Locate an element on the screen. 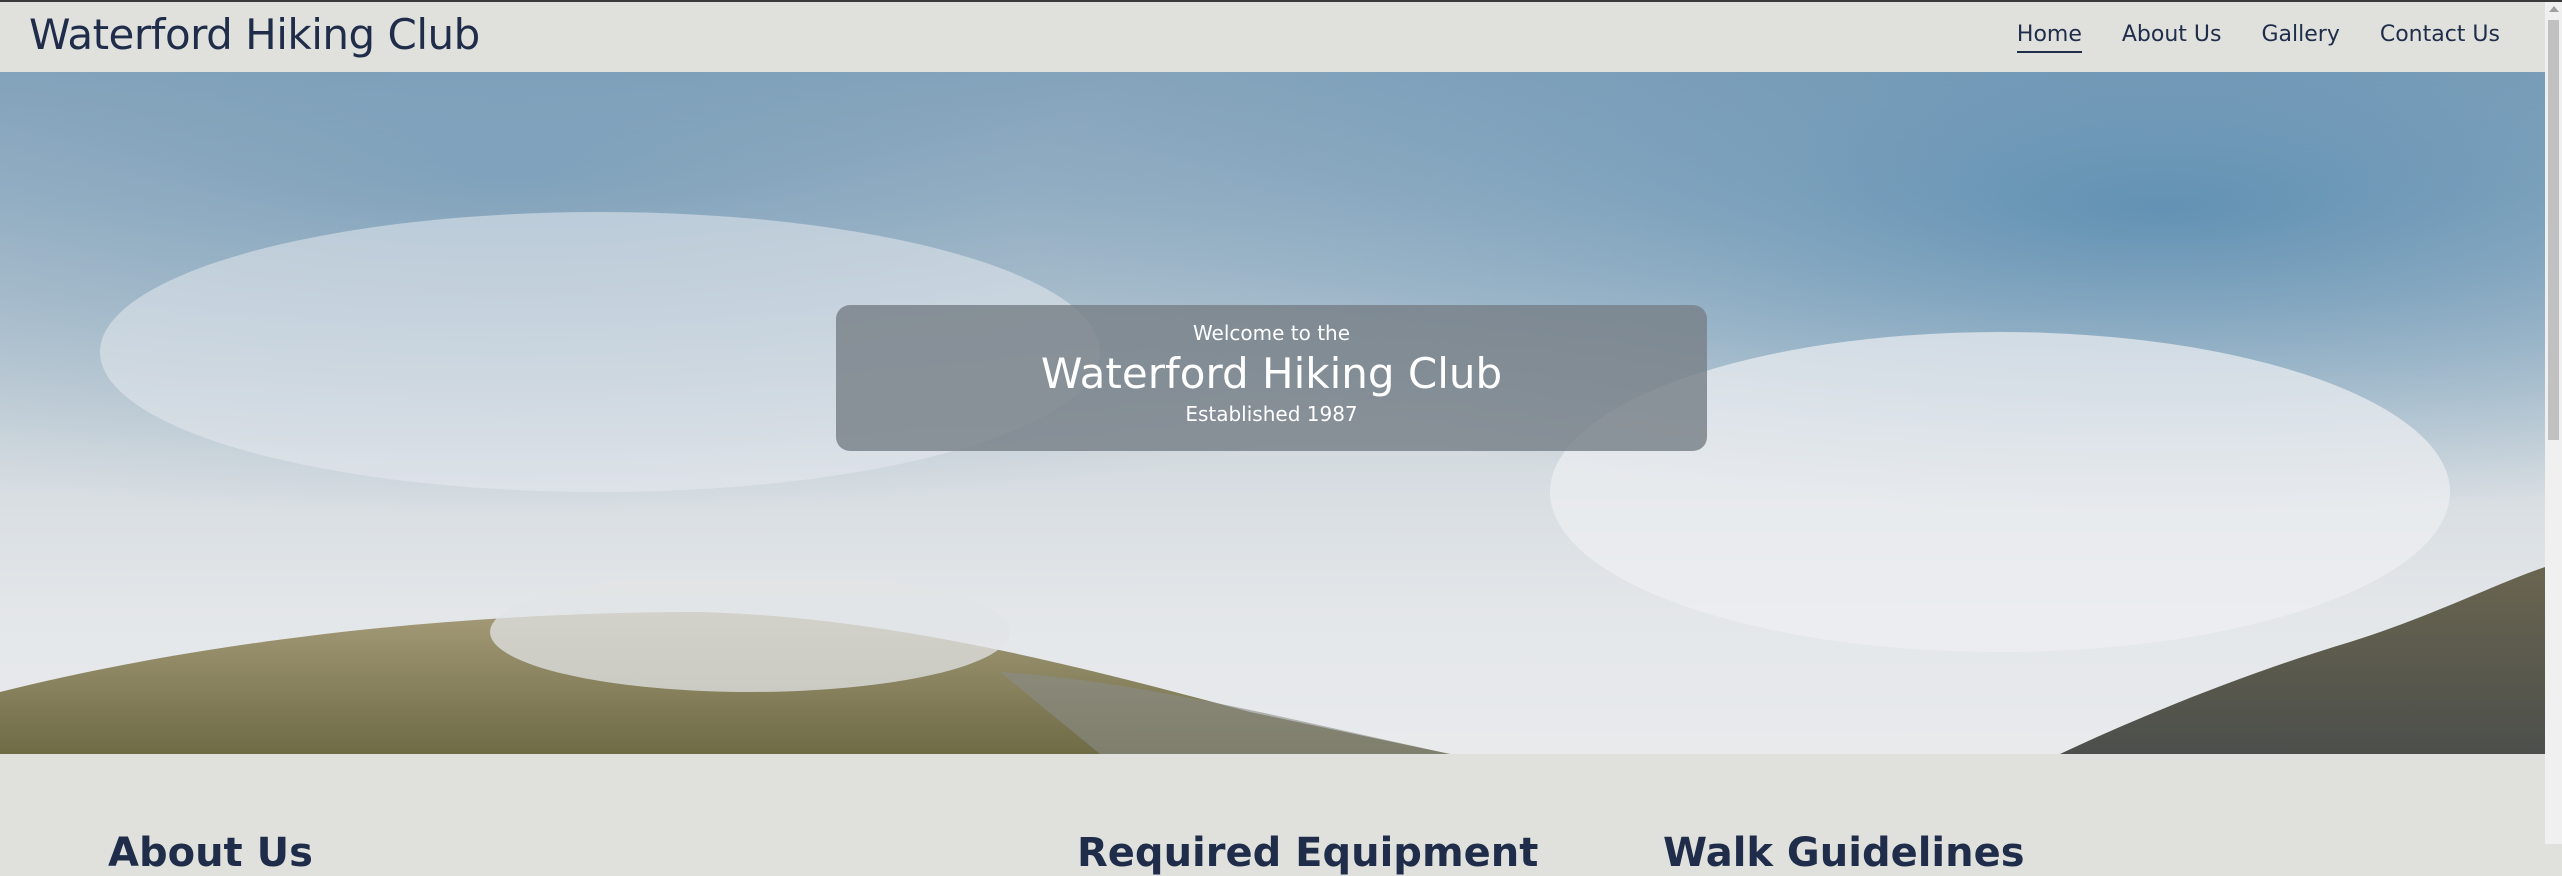 This screenshot has height=876, width=2562. site-logo-text: Waterford Hiking Club is located at coordinates (254, 34).